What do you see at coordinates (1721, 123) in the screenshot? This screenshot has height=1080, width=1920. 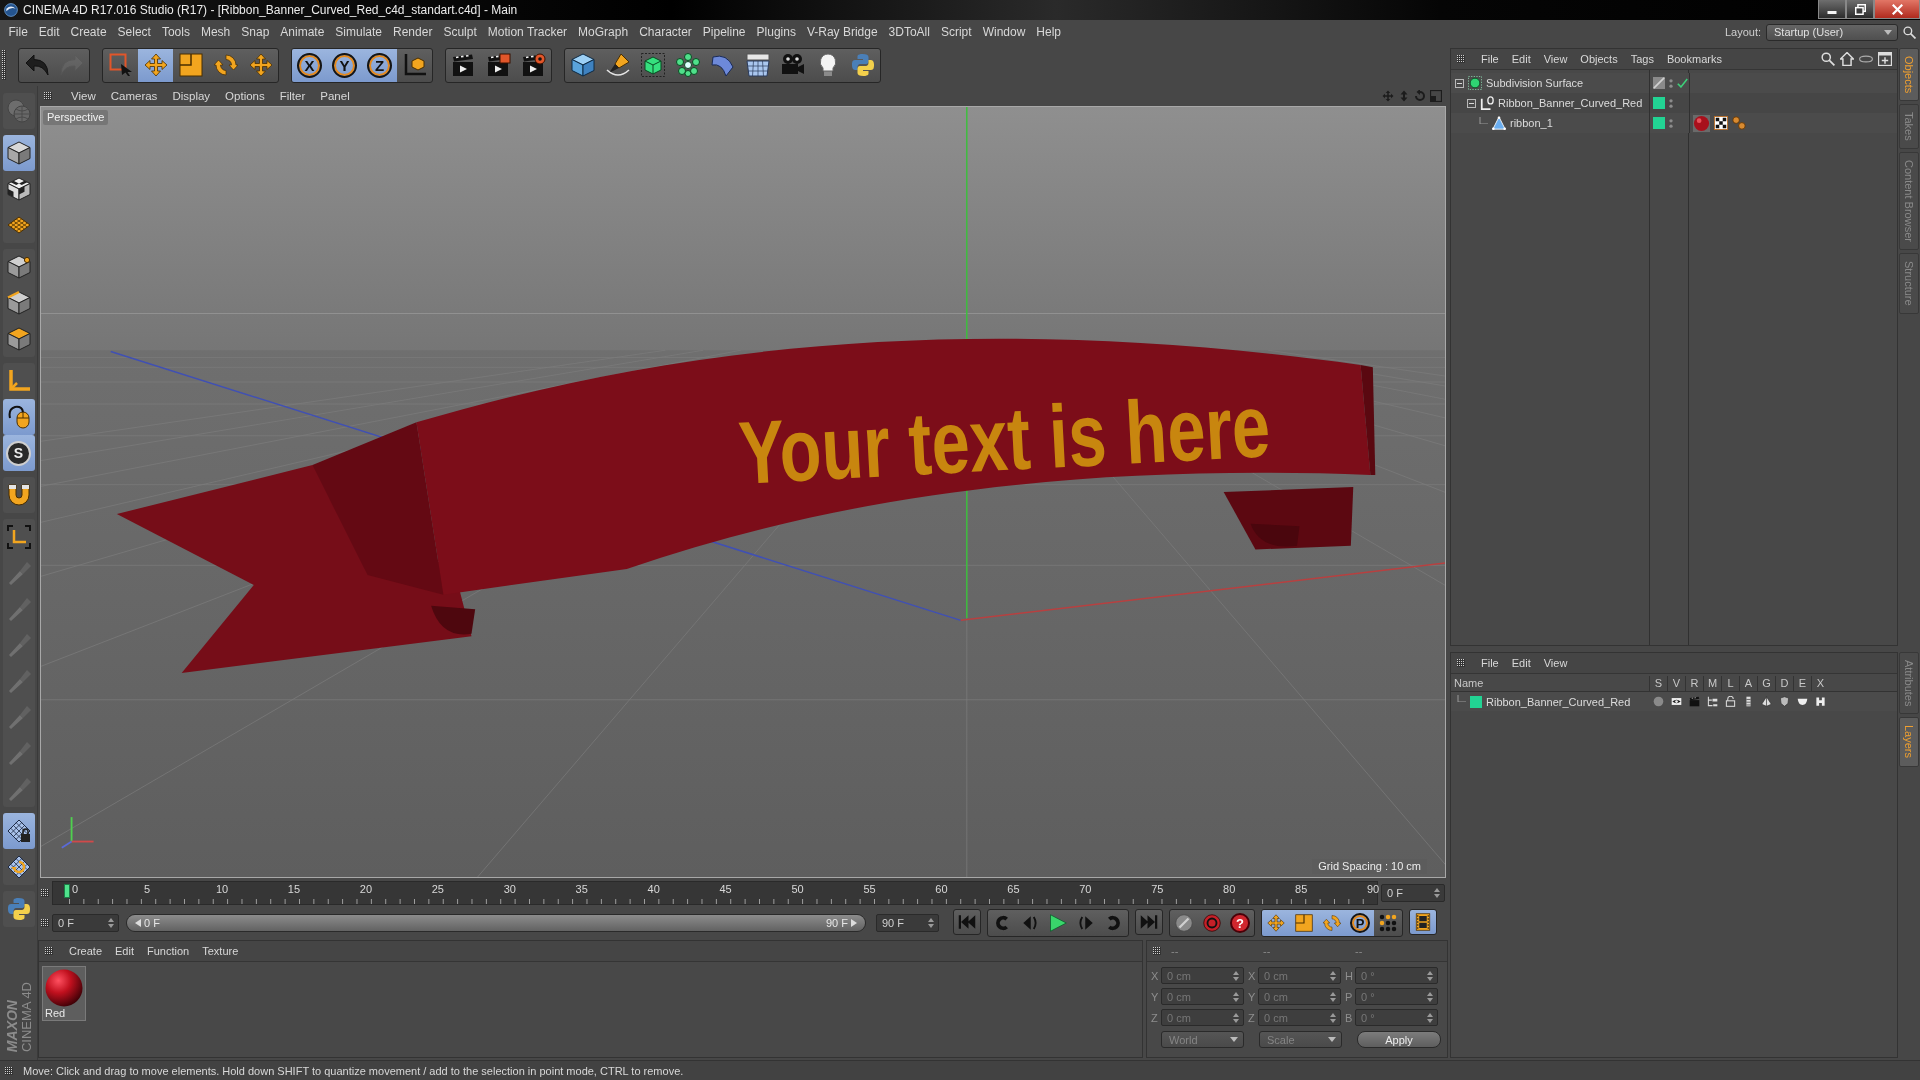 I see `checker-tag-icon` at bounding box center [1721, 123].